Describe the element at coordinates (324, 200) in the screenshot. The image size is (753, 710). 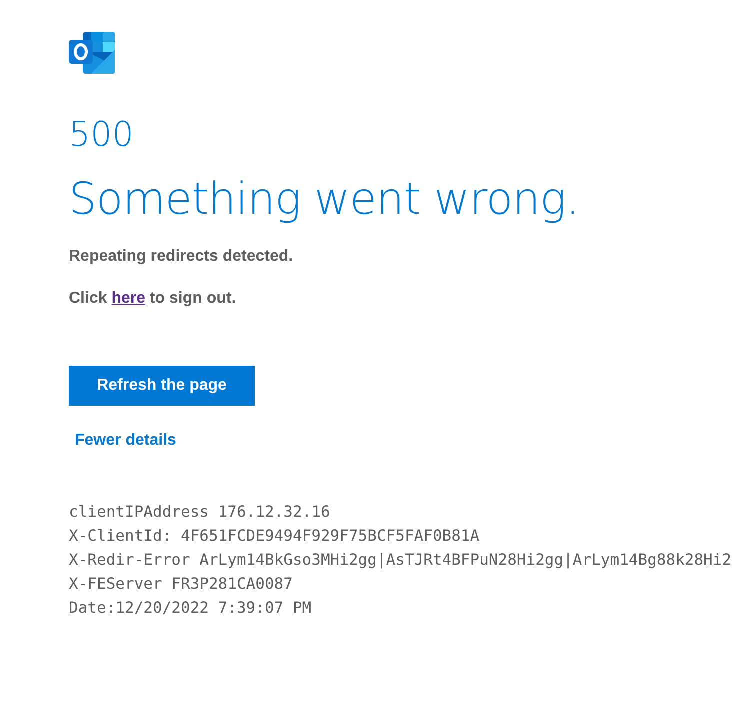
I see `error-title: Something went wrong.` at that location.